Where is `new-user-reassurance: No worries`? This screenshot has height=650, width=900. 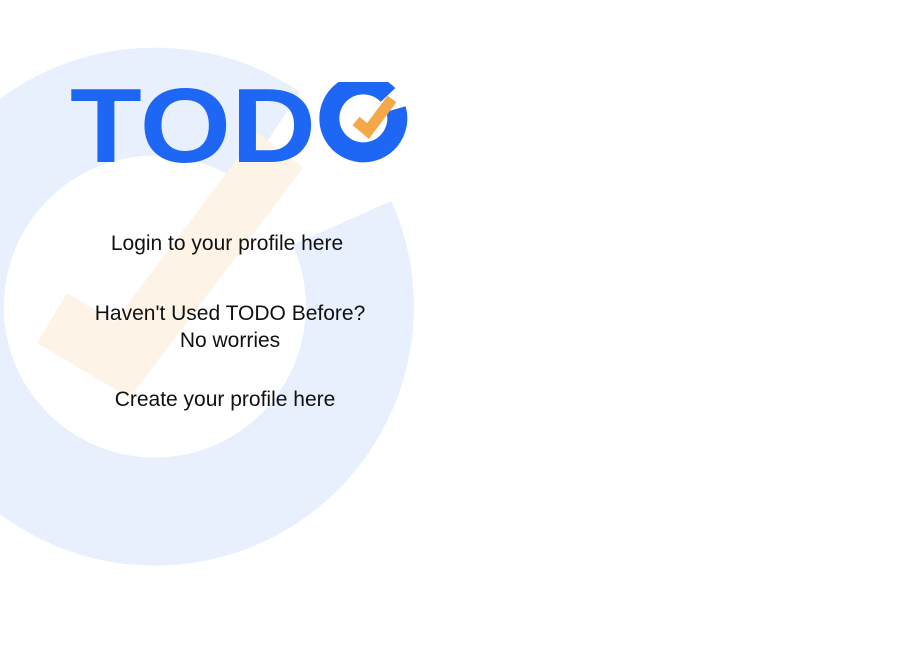 new-user-reassurance: No worries is located at coordinates (230, 340).